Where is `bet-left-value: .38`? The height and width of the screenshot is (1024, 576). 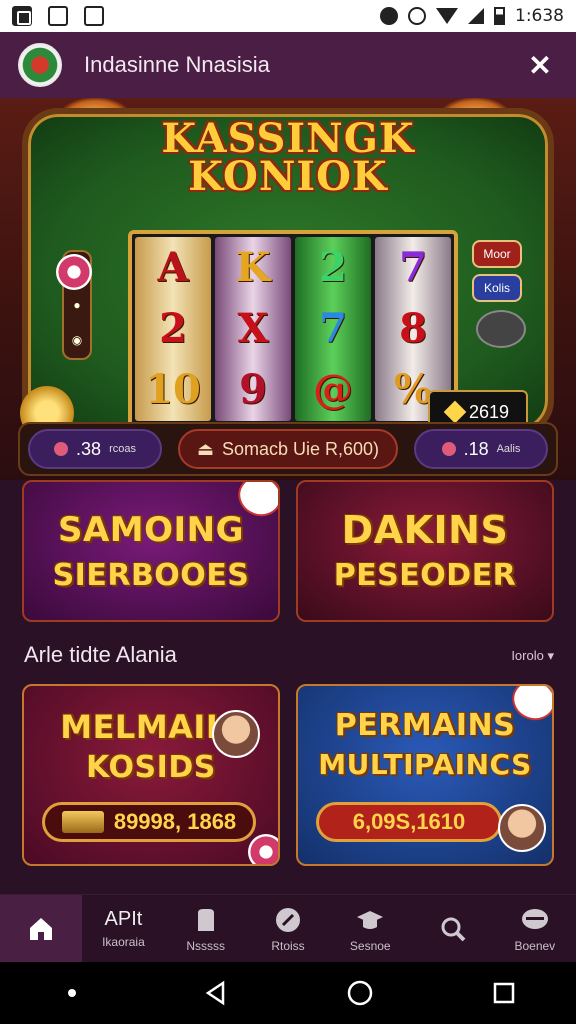 bet-left-value: .38 is located at coordinates (89, 448).